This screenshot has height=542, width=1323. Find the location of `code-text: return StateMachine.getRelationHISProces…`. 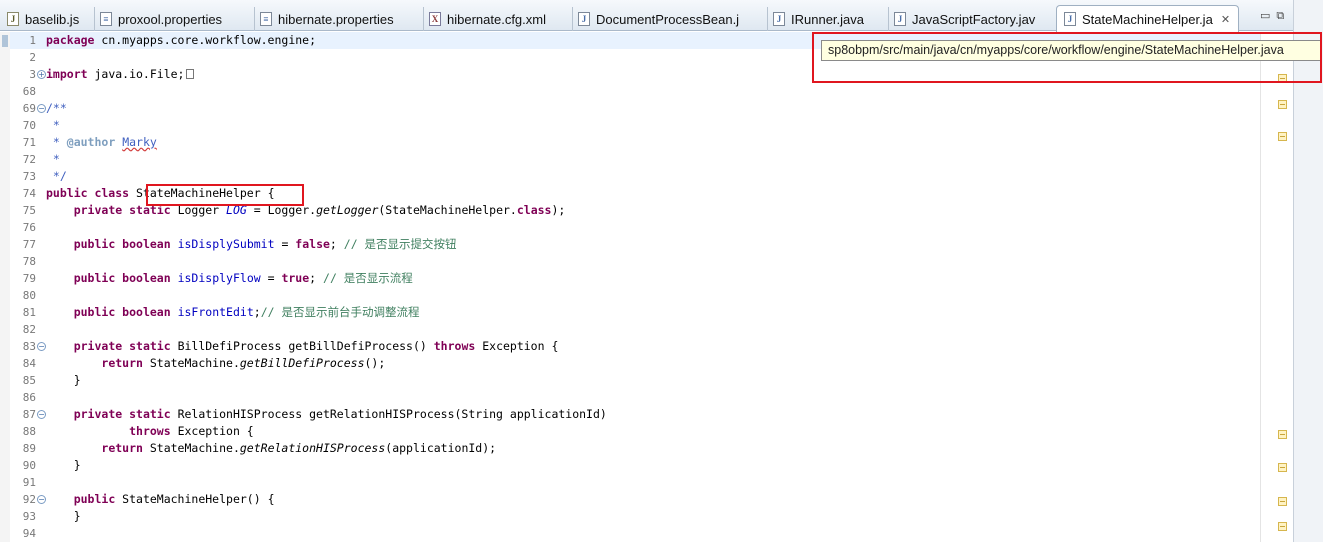

code-text: return StateMachine.getRelationHISProces… is located at coordinates (271, 448).